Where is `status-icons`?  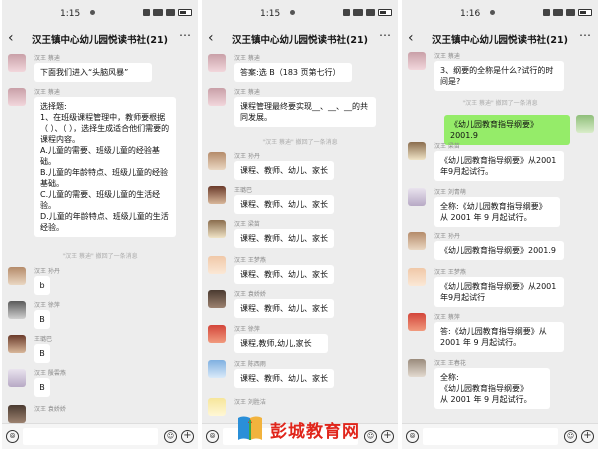
status-icons is located at coordinates (367, 12).